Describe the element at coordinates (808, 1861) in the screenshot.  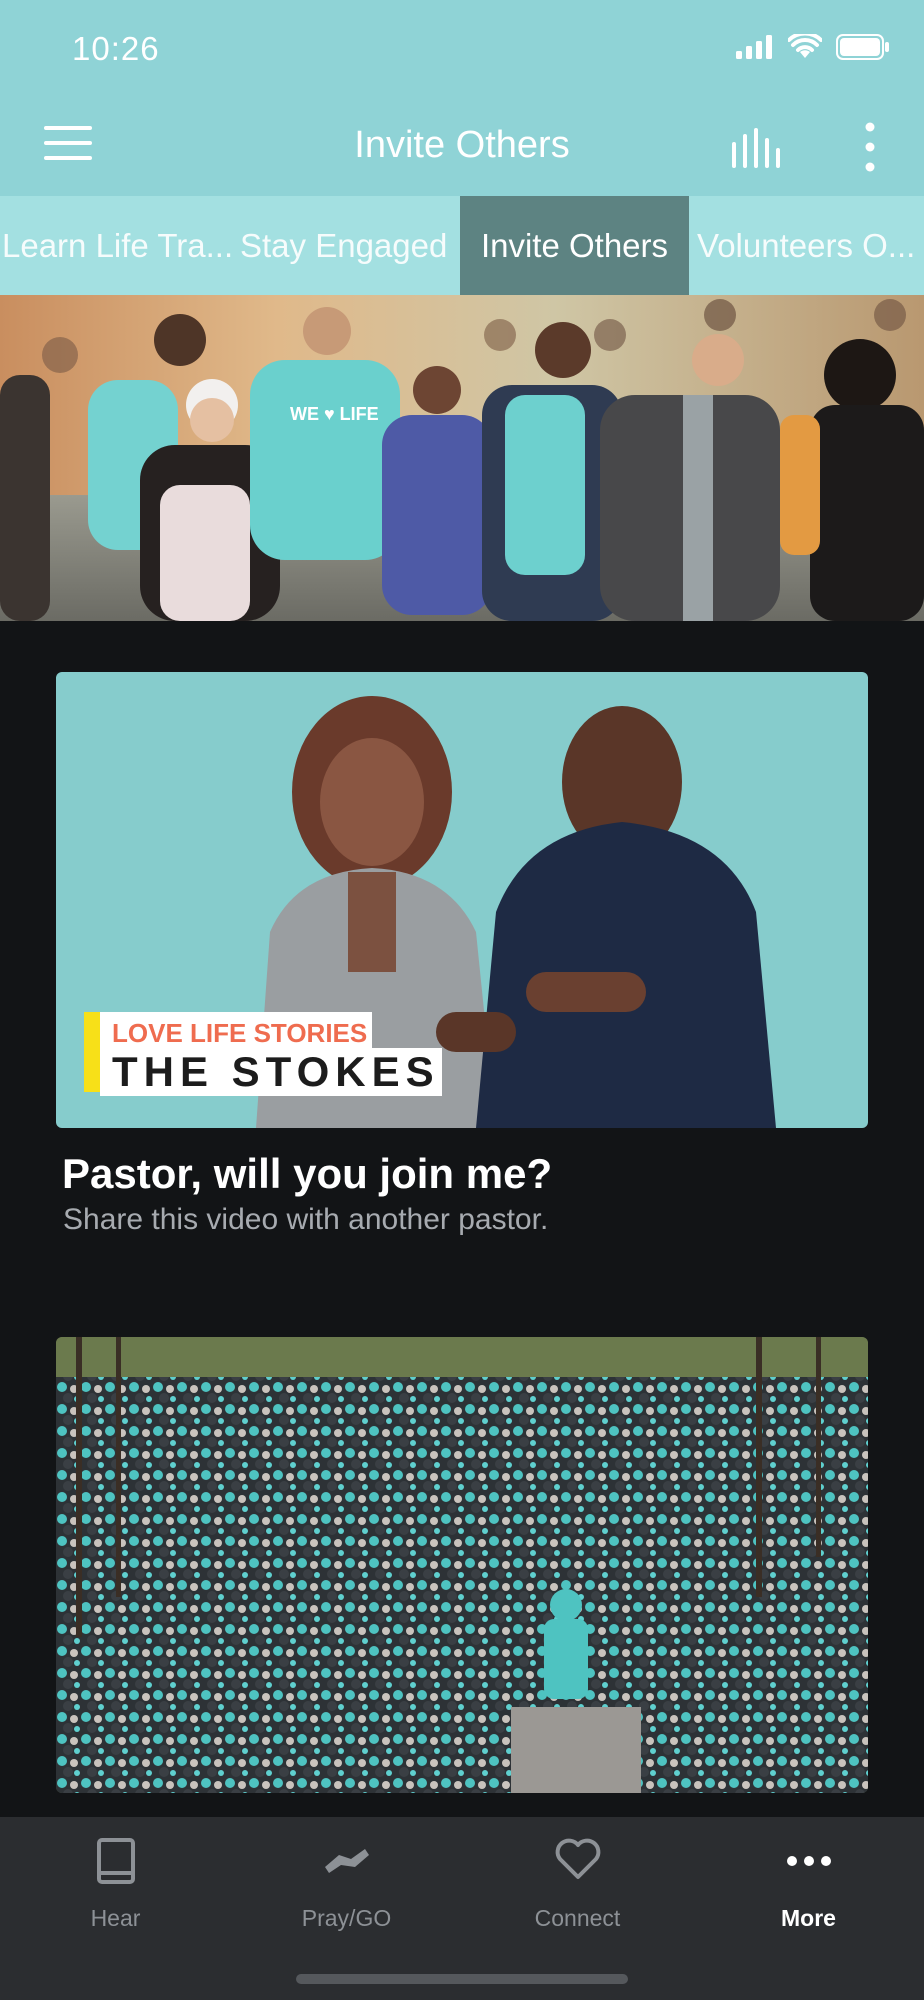
I see `more-horizontal-icon` at that location.